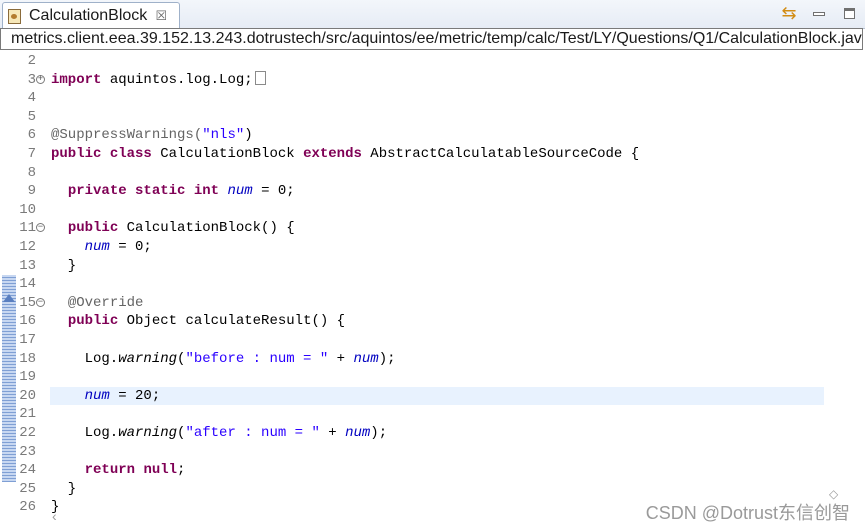  I want to click on code-line: 18 Log.warning("before : num = " + num);, so click(432, 359).